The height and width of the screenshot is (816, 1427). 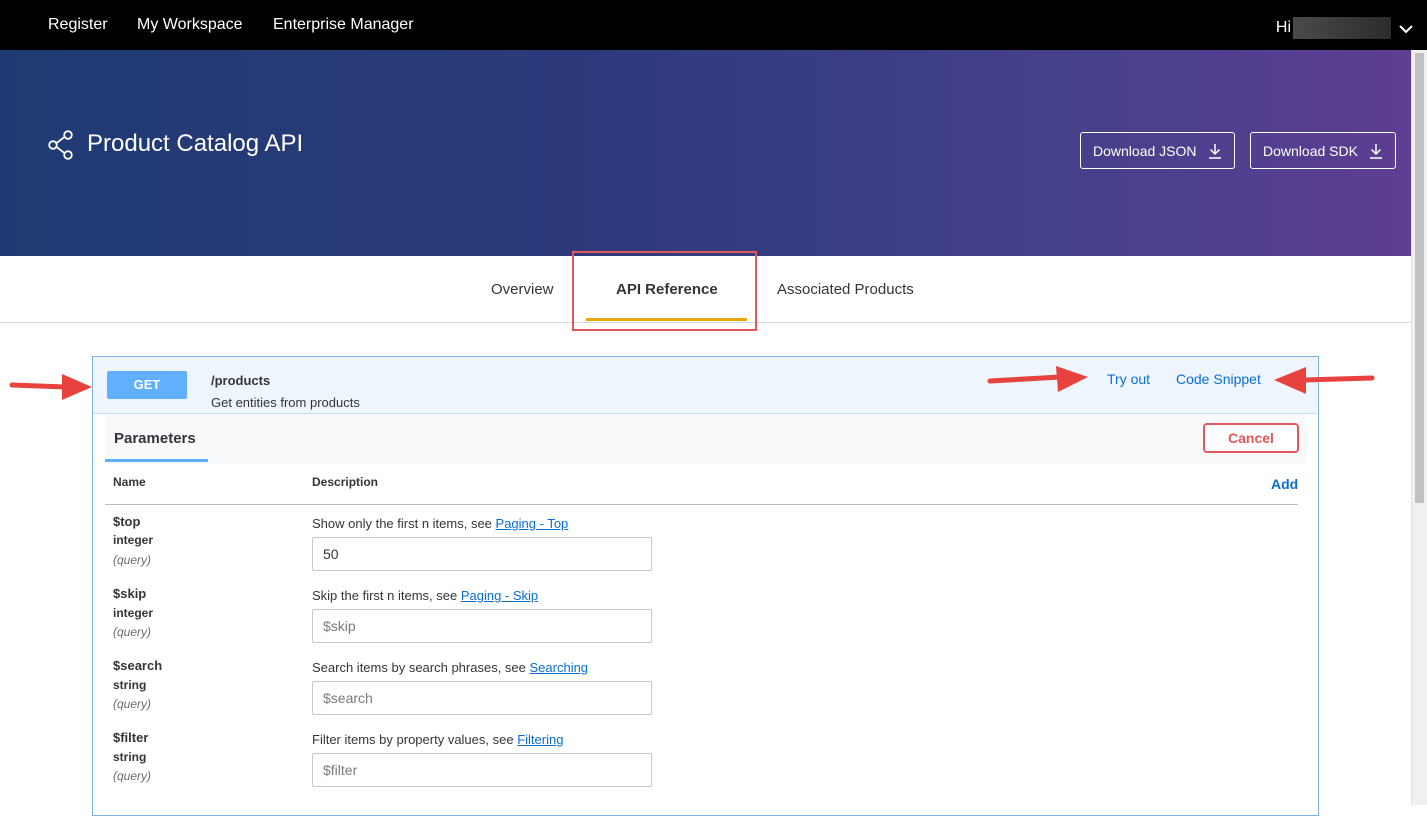 I want to click on parameters-tab-indicator, so click(x=156, y=460).